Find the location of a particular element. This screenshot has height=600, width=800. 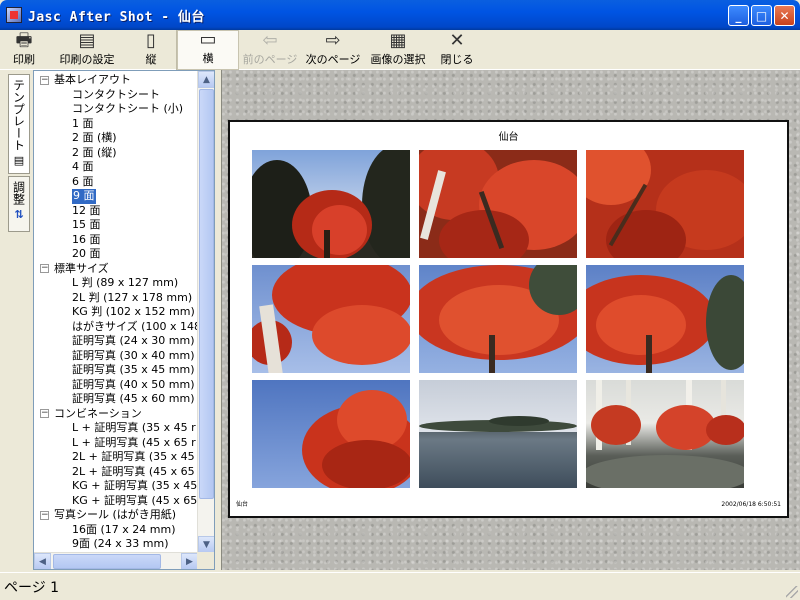

tree-group: − 標準サイズ is located at coordinates (116, 269).